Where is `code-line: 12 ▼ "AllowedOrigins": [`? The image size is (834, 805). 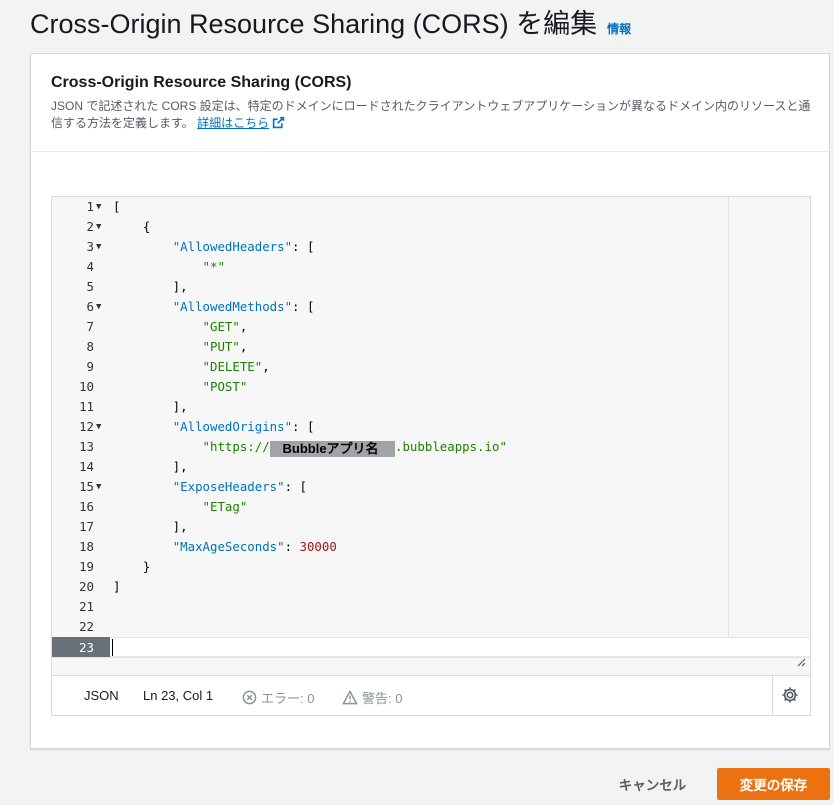 code-line: 12 ▼ "AllowedOrigins": [ is located at coordinates (431, 427).